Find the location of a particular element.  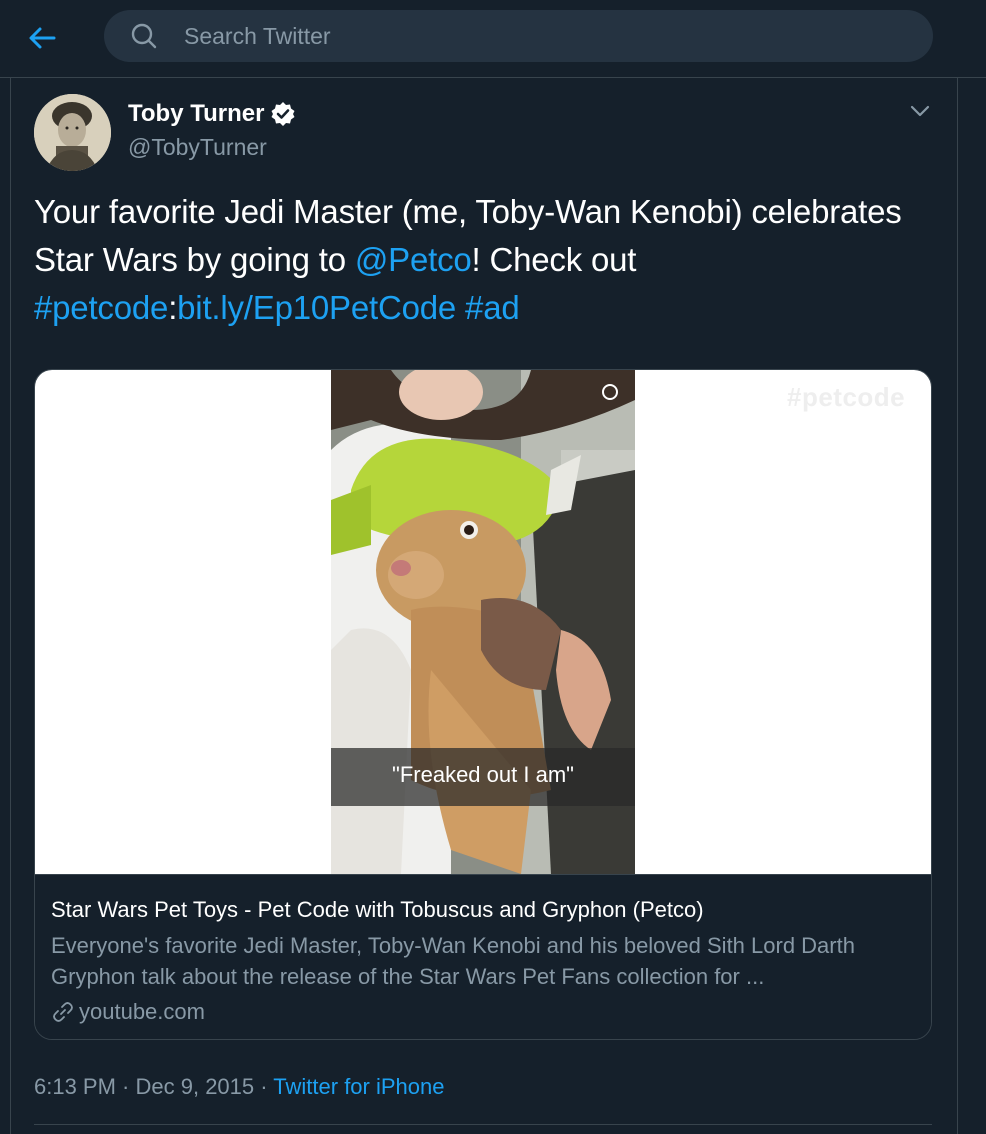

tweet-text-part: ! Check out is located at coordinates (554, 259).